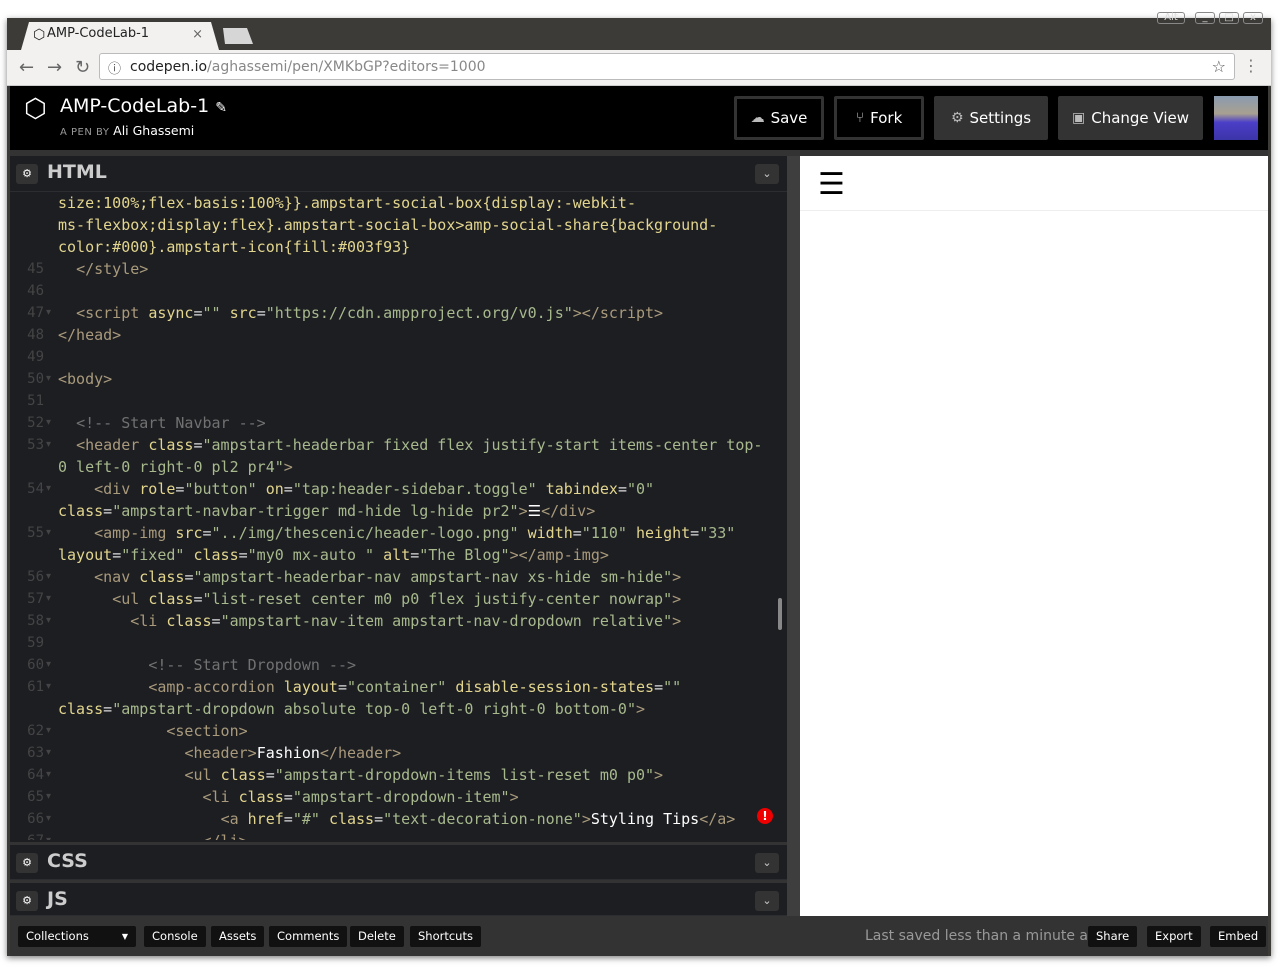 The width and height of the screenshot is (1281, 970). Describe the element at coordinates (1229, 18) in the screenshot. I see `maximize-button: □` at that location.